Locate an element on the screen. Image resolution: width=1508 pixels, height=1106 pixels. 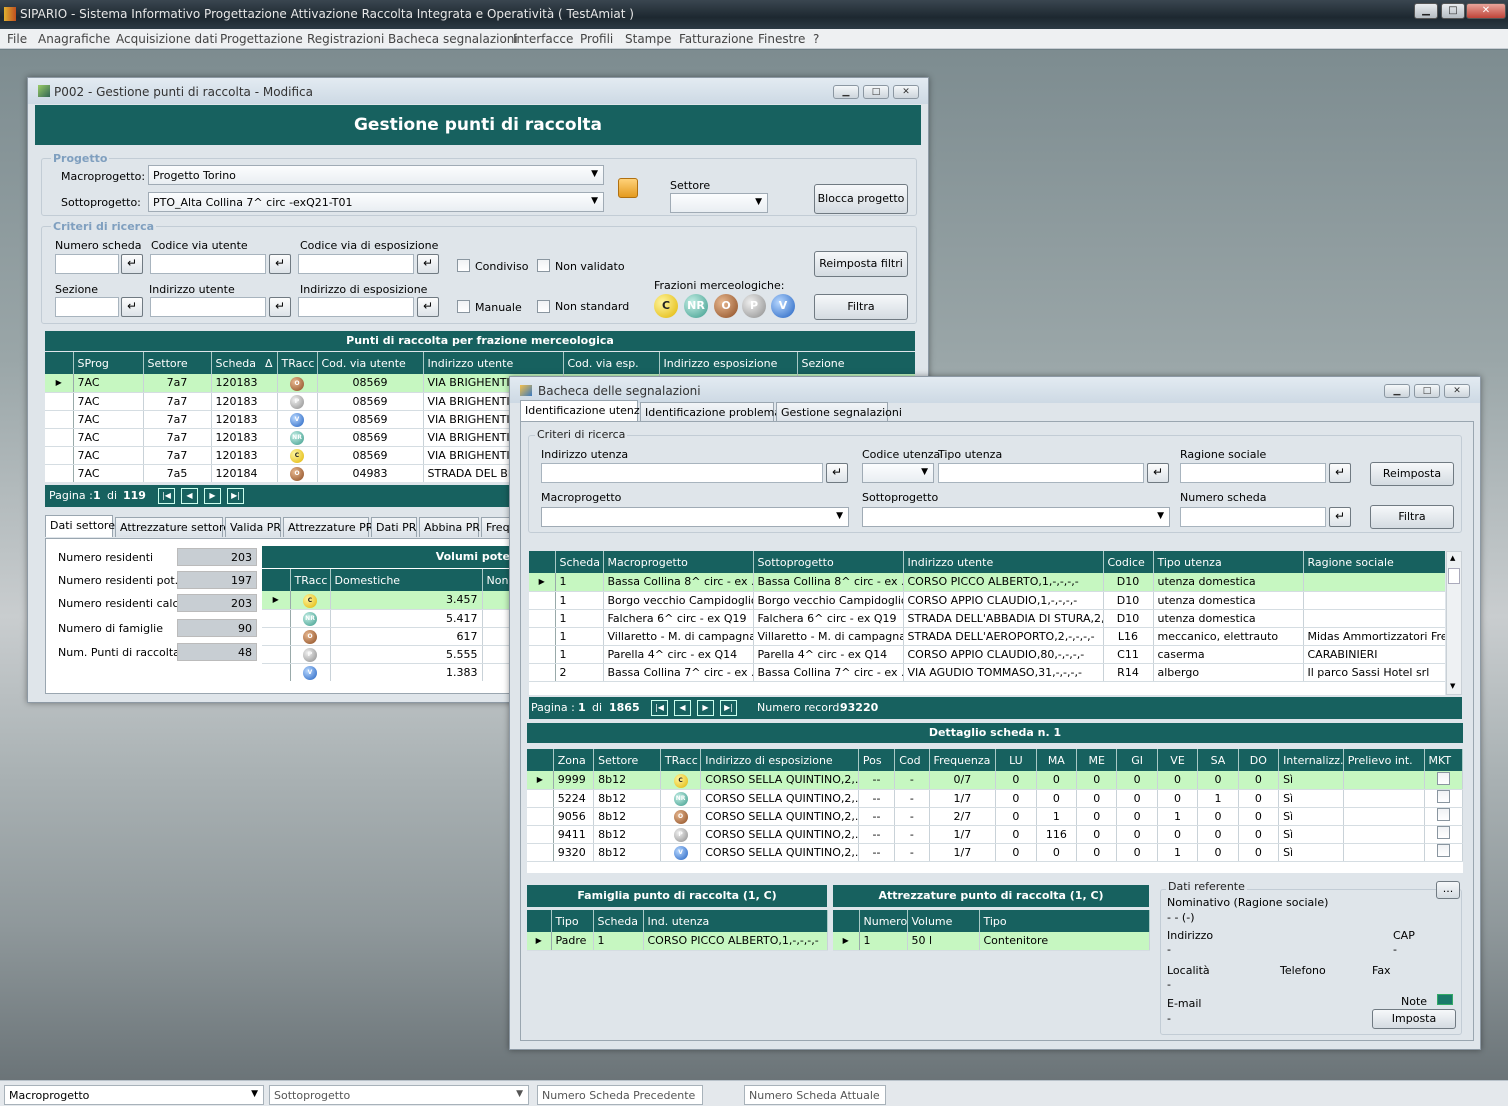
imposta-button: Imposta is located at coordinates (1414, 1019).